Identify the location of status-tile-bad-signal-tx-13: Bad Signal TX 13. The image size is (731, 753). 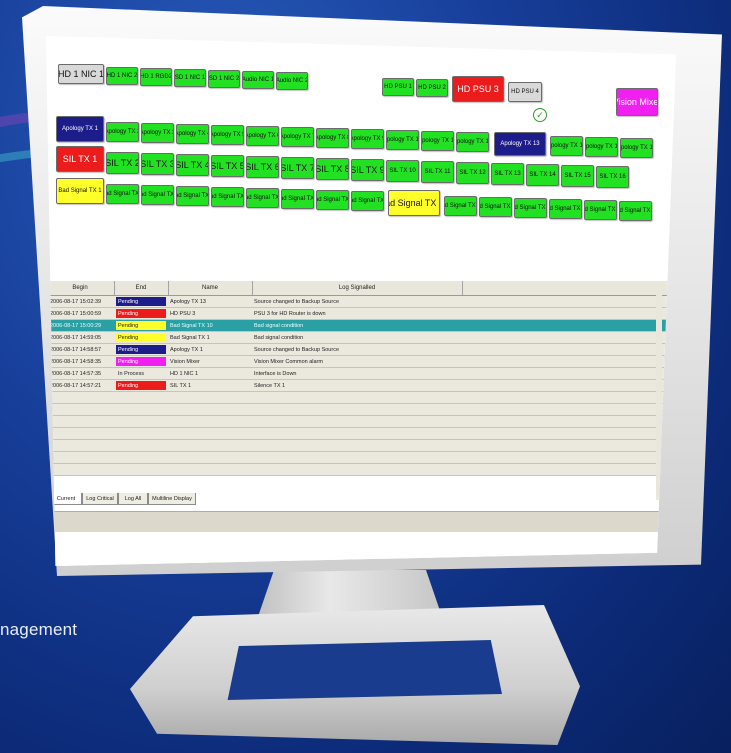
(530, 208).